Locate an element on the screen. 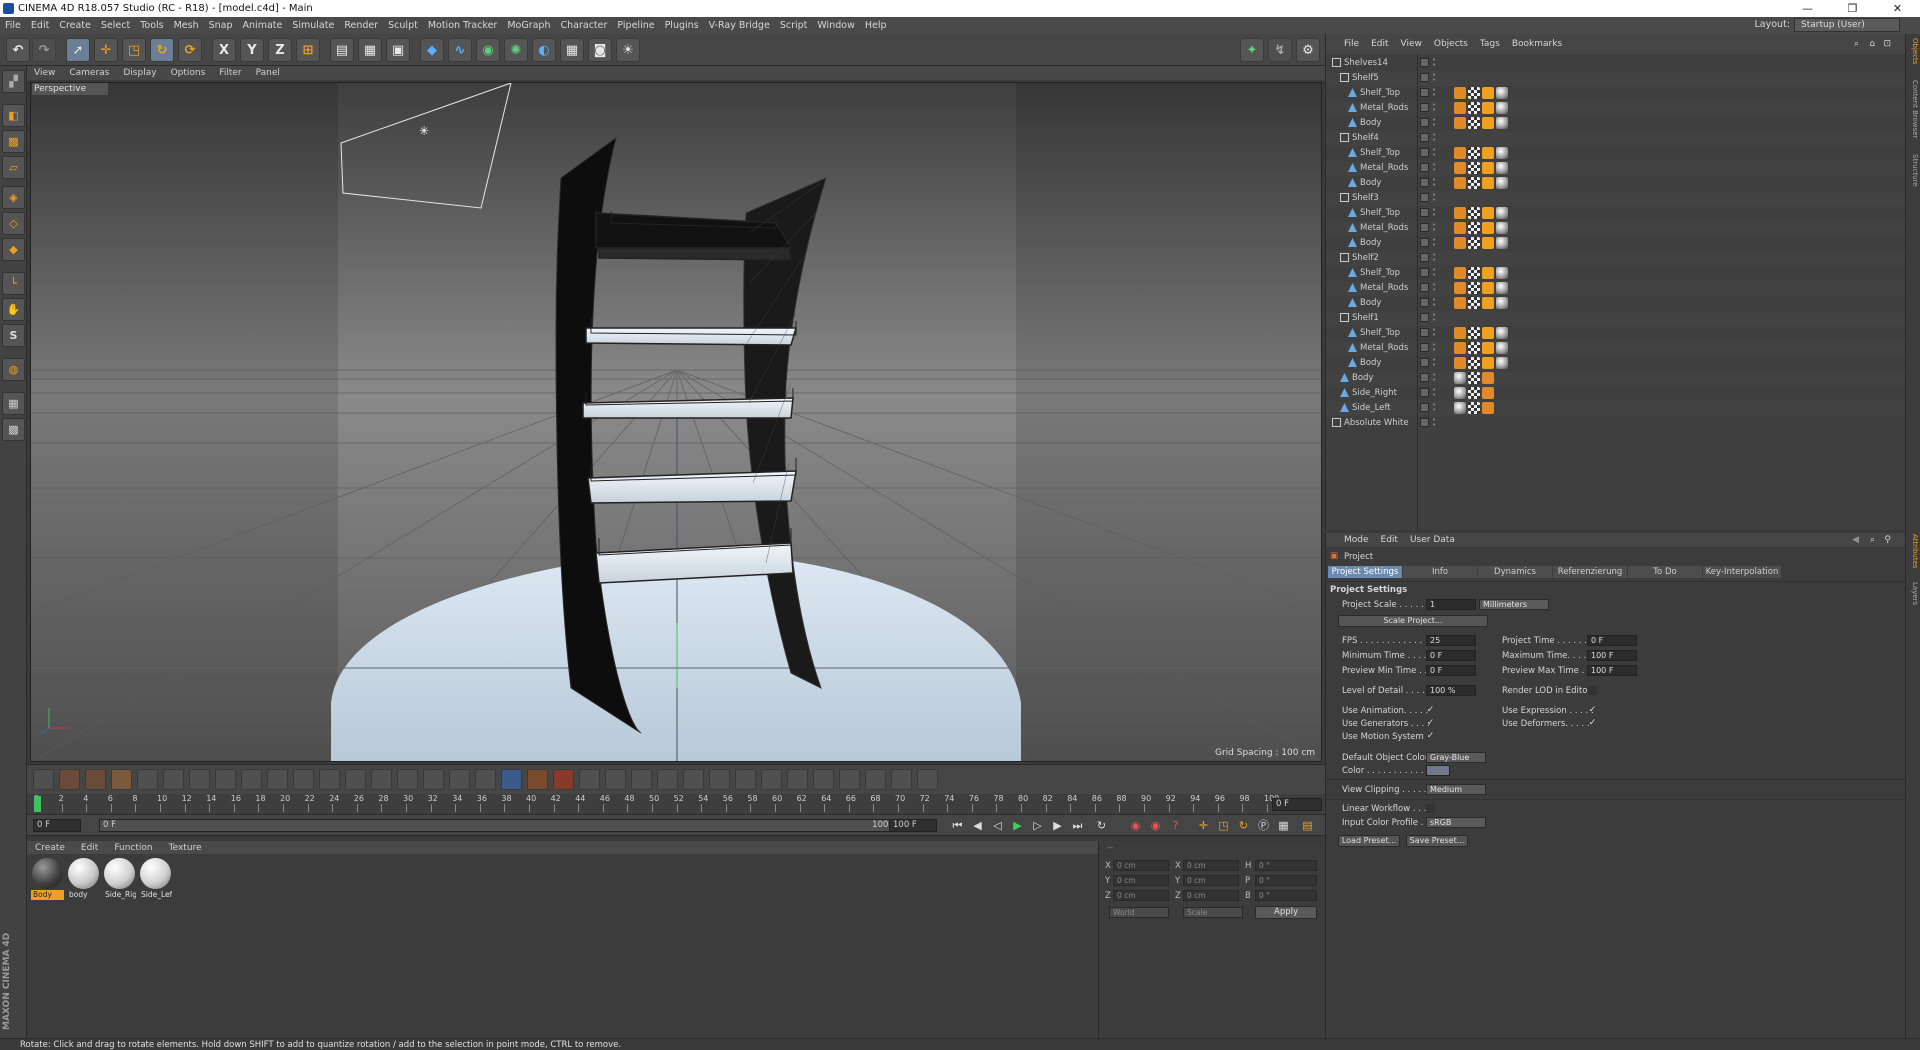  bezier-icon is located at coordinates (849, 779).